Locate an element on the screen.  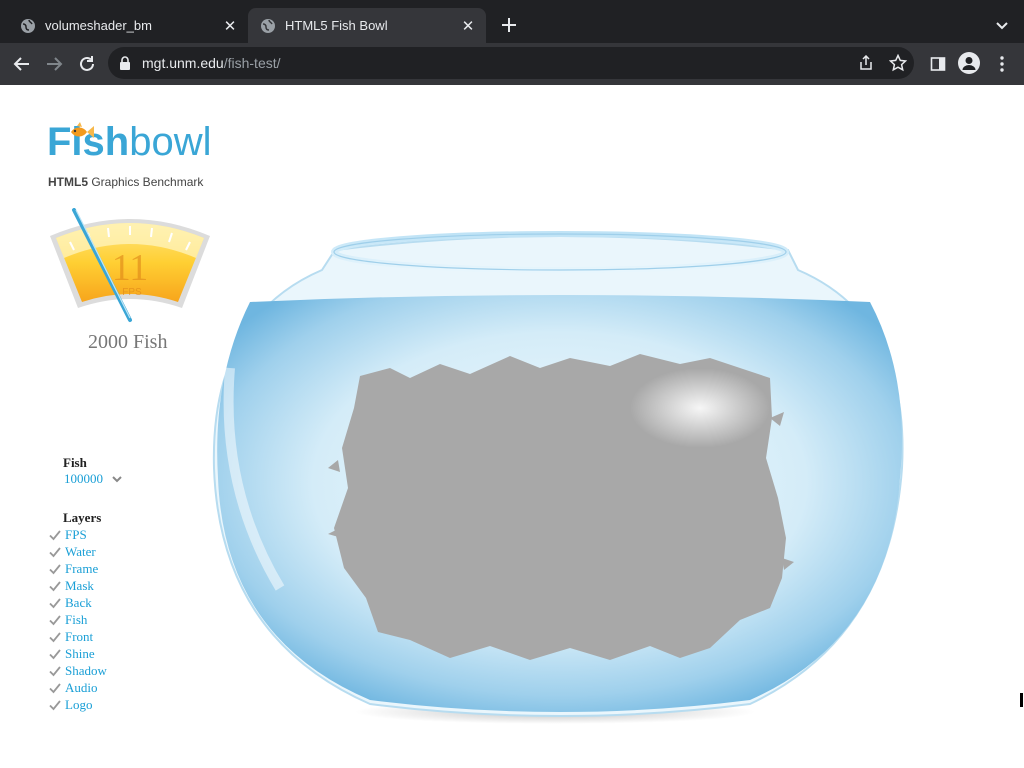
layer-label: Shadow is located at coordinates (86, 670).